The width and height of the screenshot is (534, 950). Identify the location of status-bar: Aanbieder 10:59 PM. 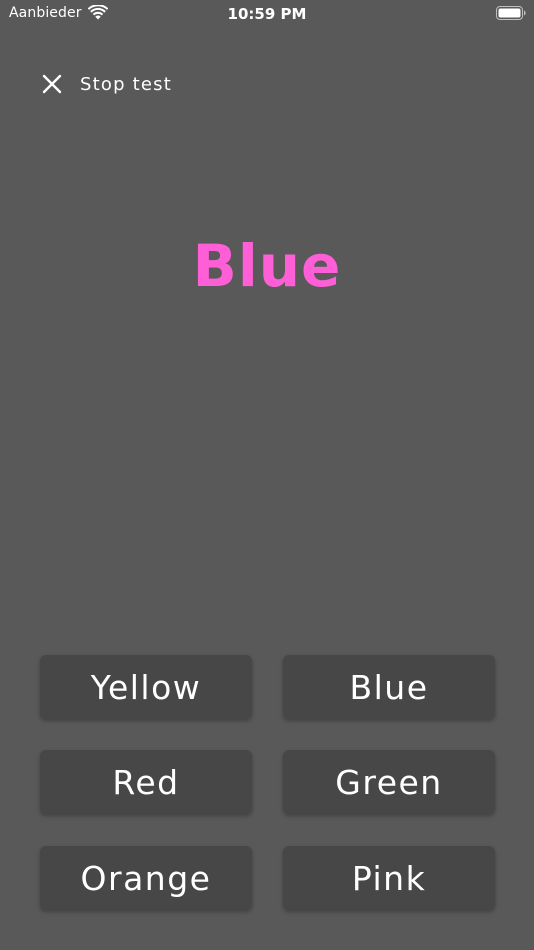
(267, 14).